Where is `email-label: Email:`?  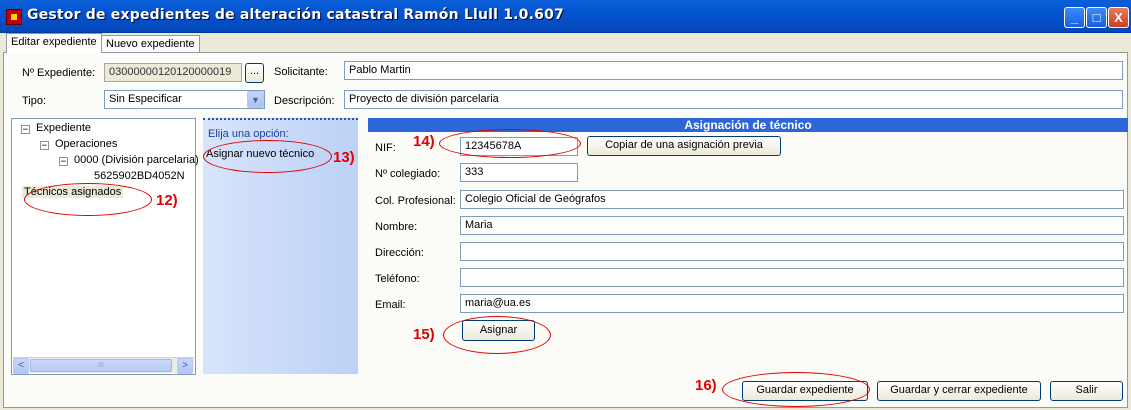 email-label: Email: is located at coordinates (390, 305).